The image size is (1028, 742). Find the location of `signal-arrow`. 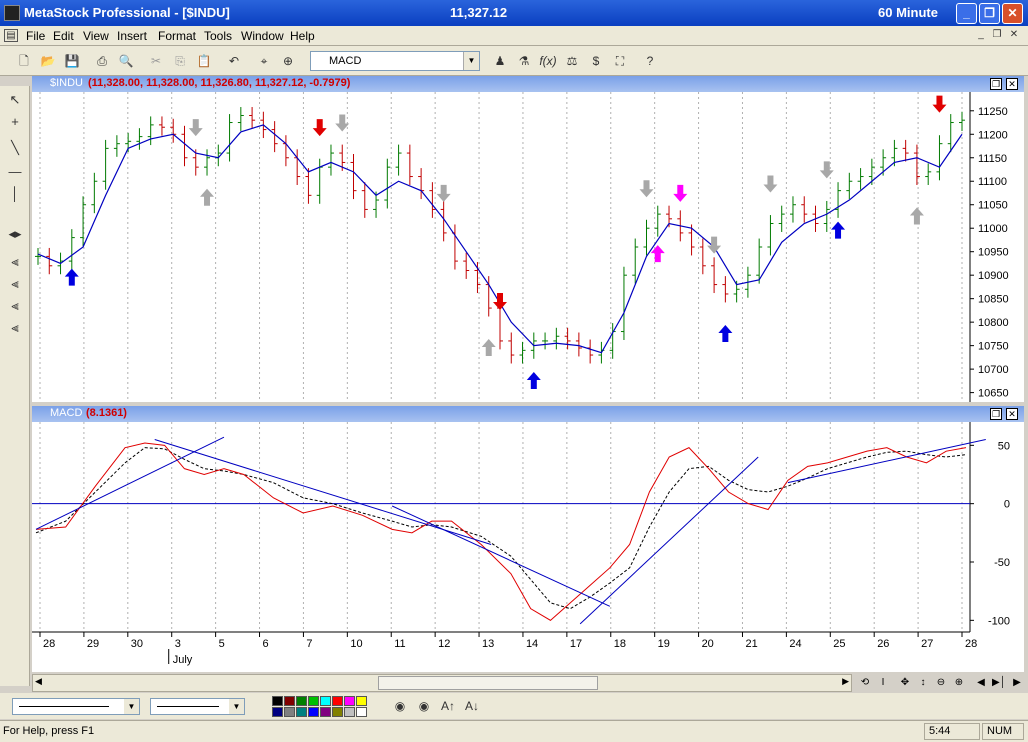

signal-arrow is located at coordinates (916, 216).